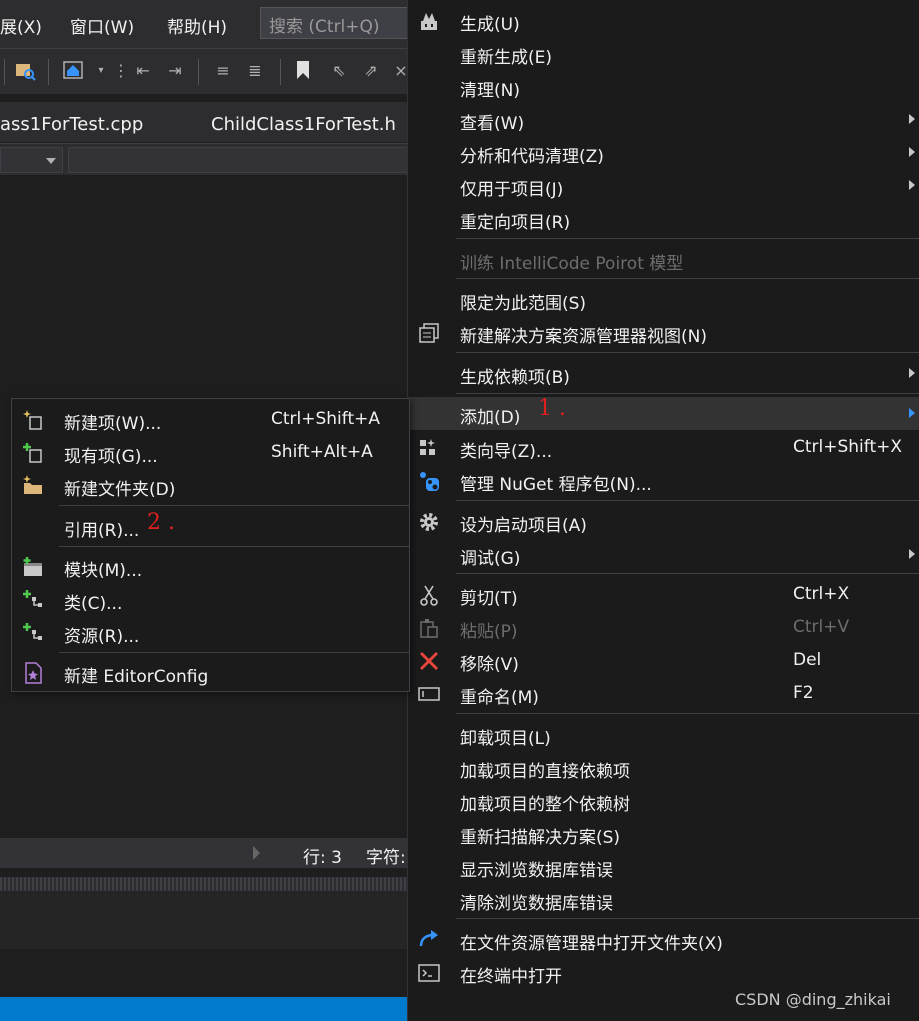  I want to click on indent-icon: ⇥, so click(175, 71).